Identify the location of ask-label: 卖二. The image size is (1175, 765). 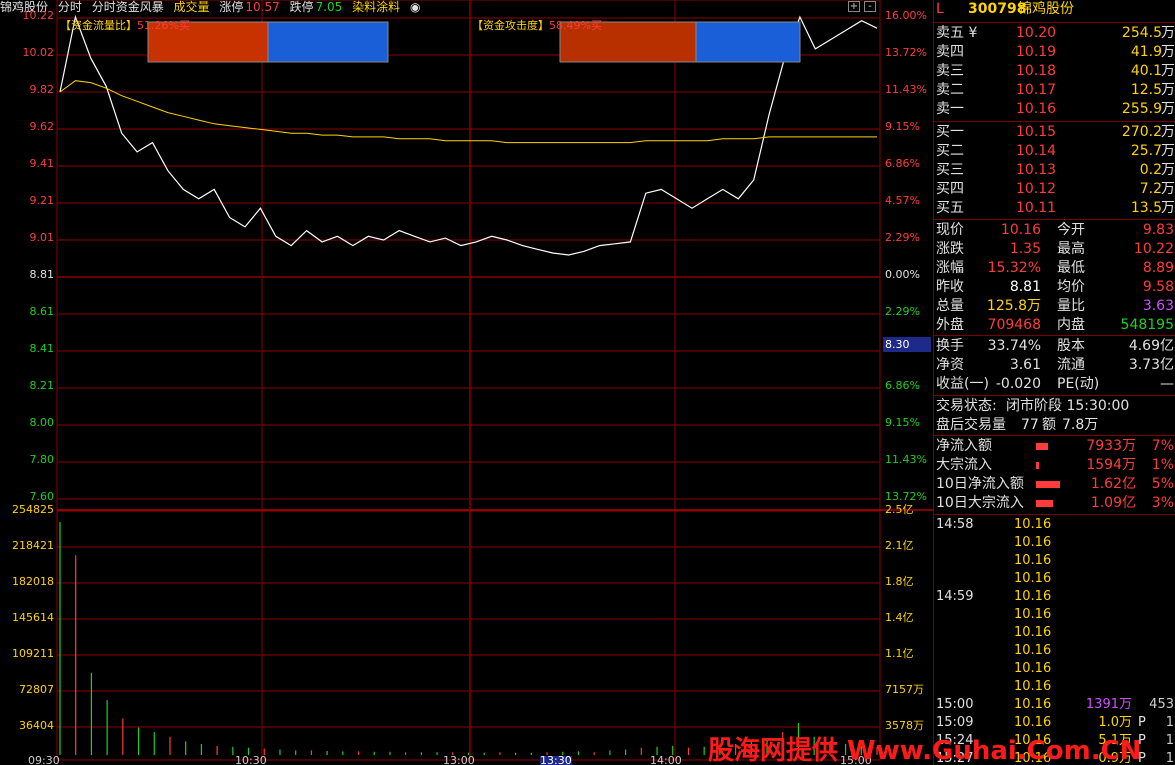
(950, 90).